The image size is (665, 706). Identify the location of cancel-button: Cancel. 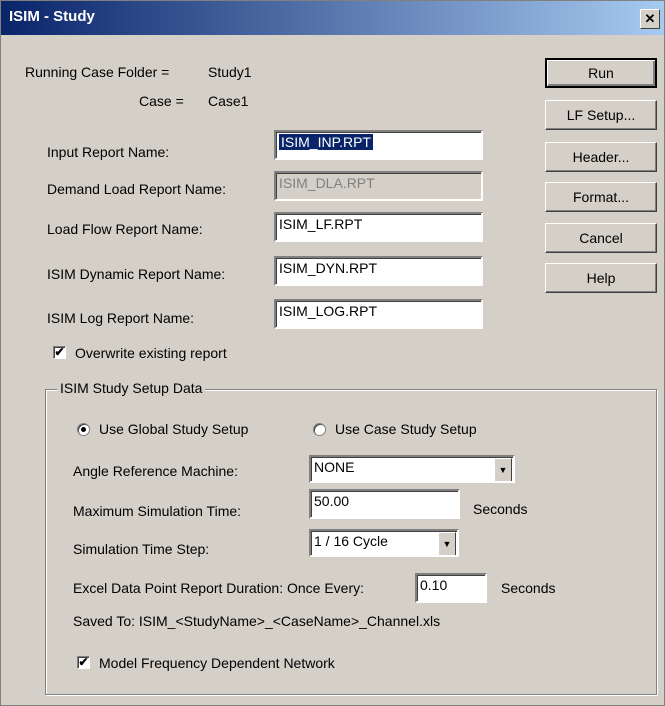
(601, 238).